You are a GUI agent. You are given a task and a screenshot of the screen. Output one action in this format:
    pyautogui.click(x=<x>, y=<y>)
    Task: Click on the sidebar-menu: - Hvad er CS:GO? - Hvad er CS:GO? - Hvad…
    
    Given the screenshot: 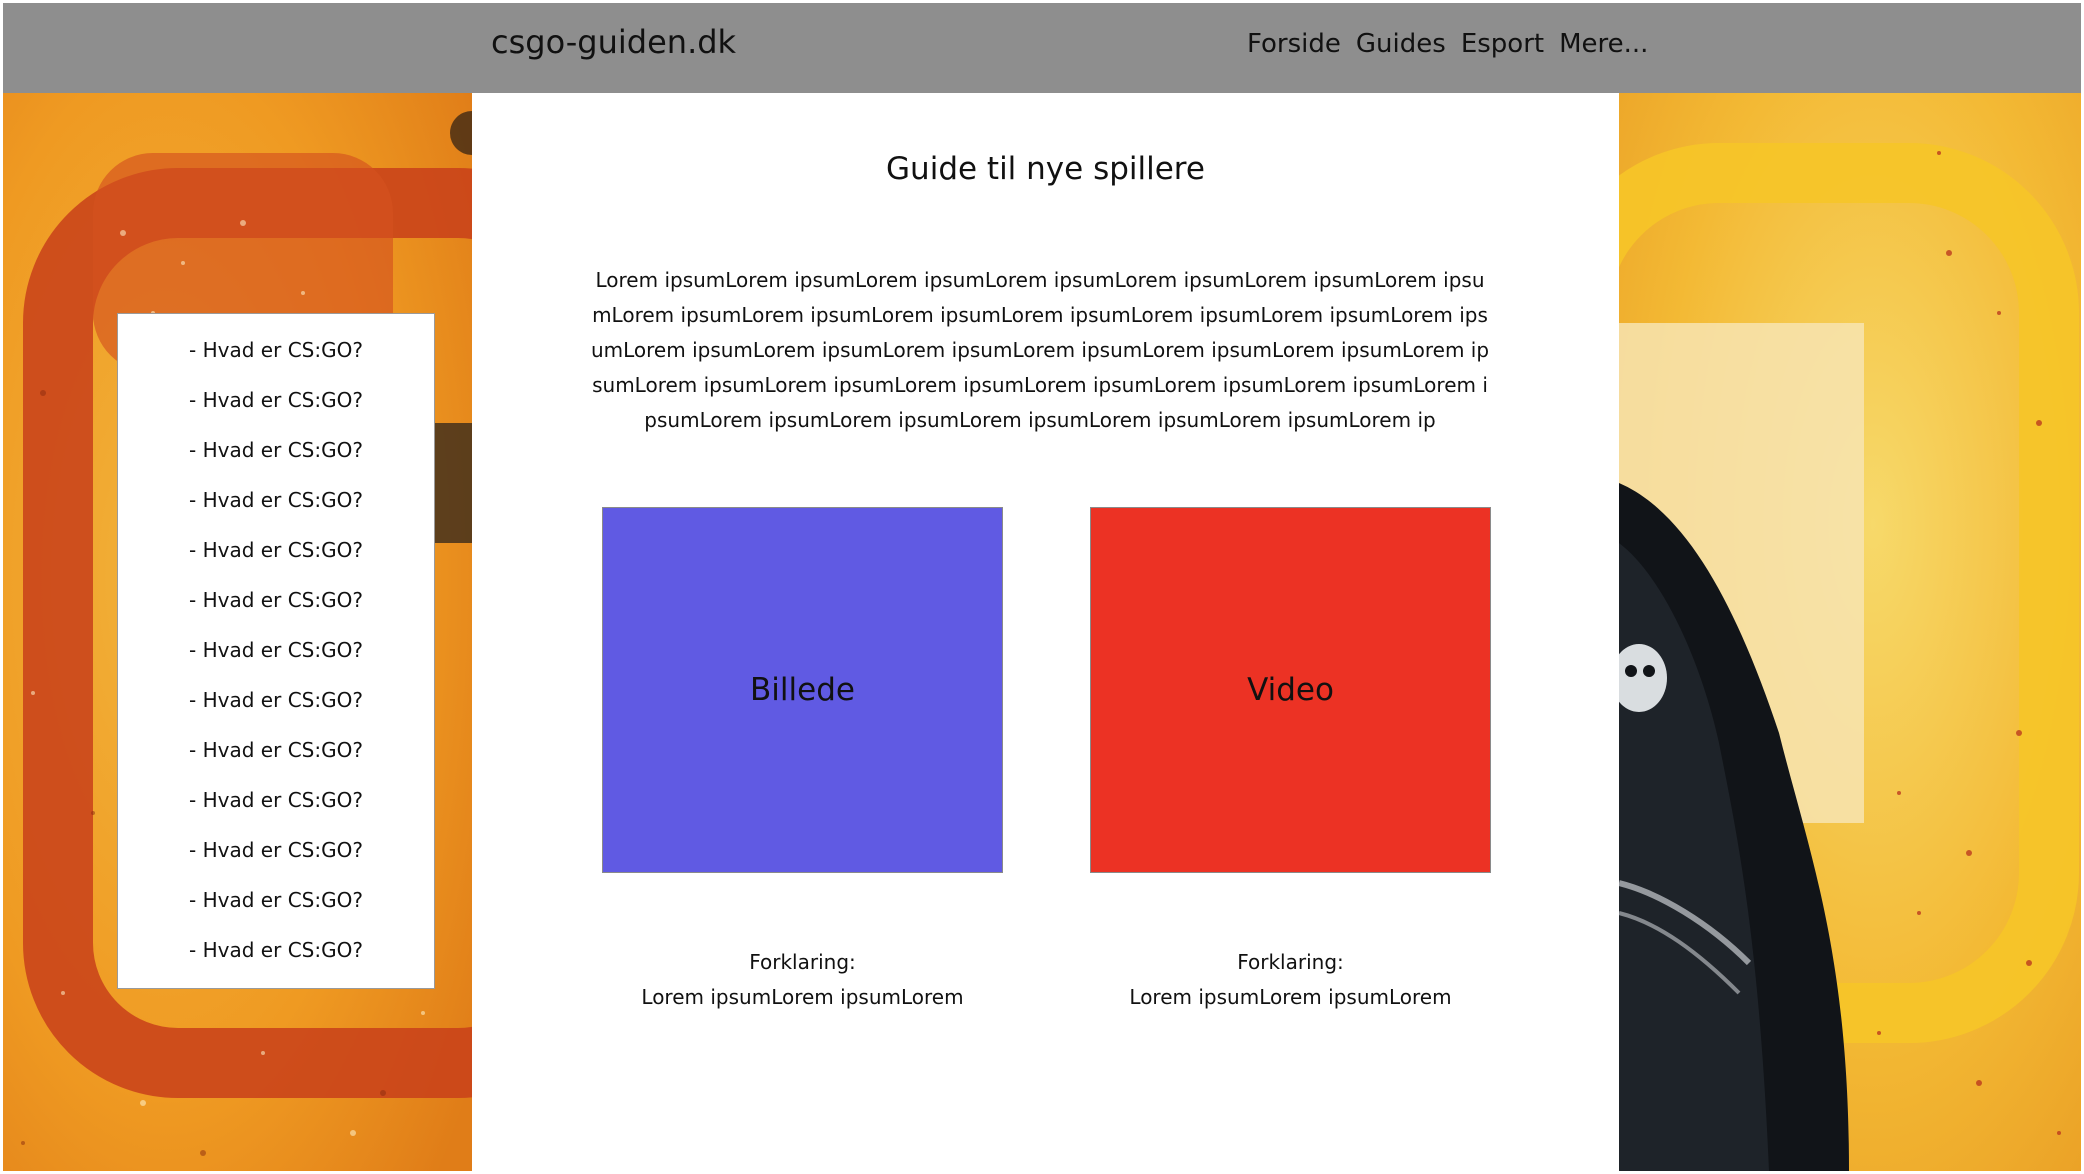 What is the action you would take?
    pyautogui.click(x=276, y=651)
    